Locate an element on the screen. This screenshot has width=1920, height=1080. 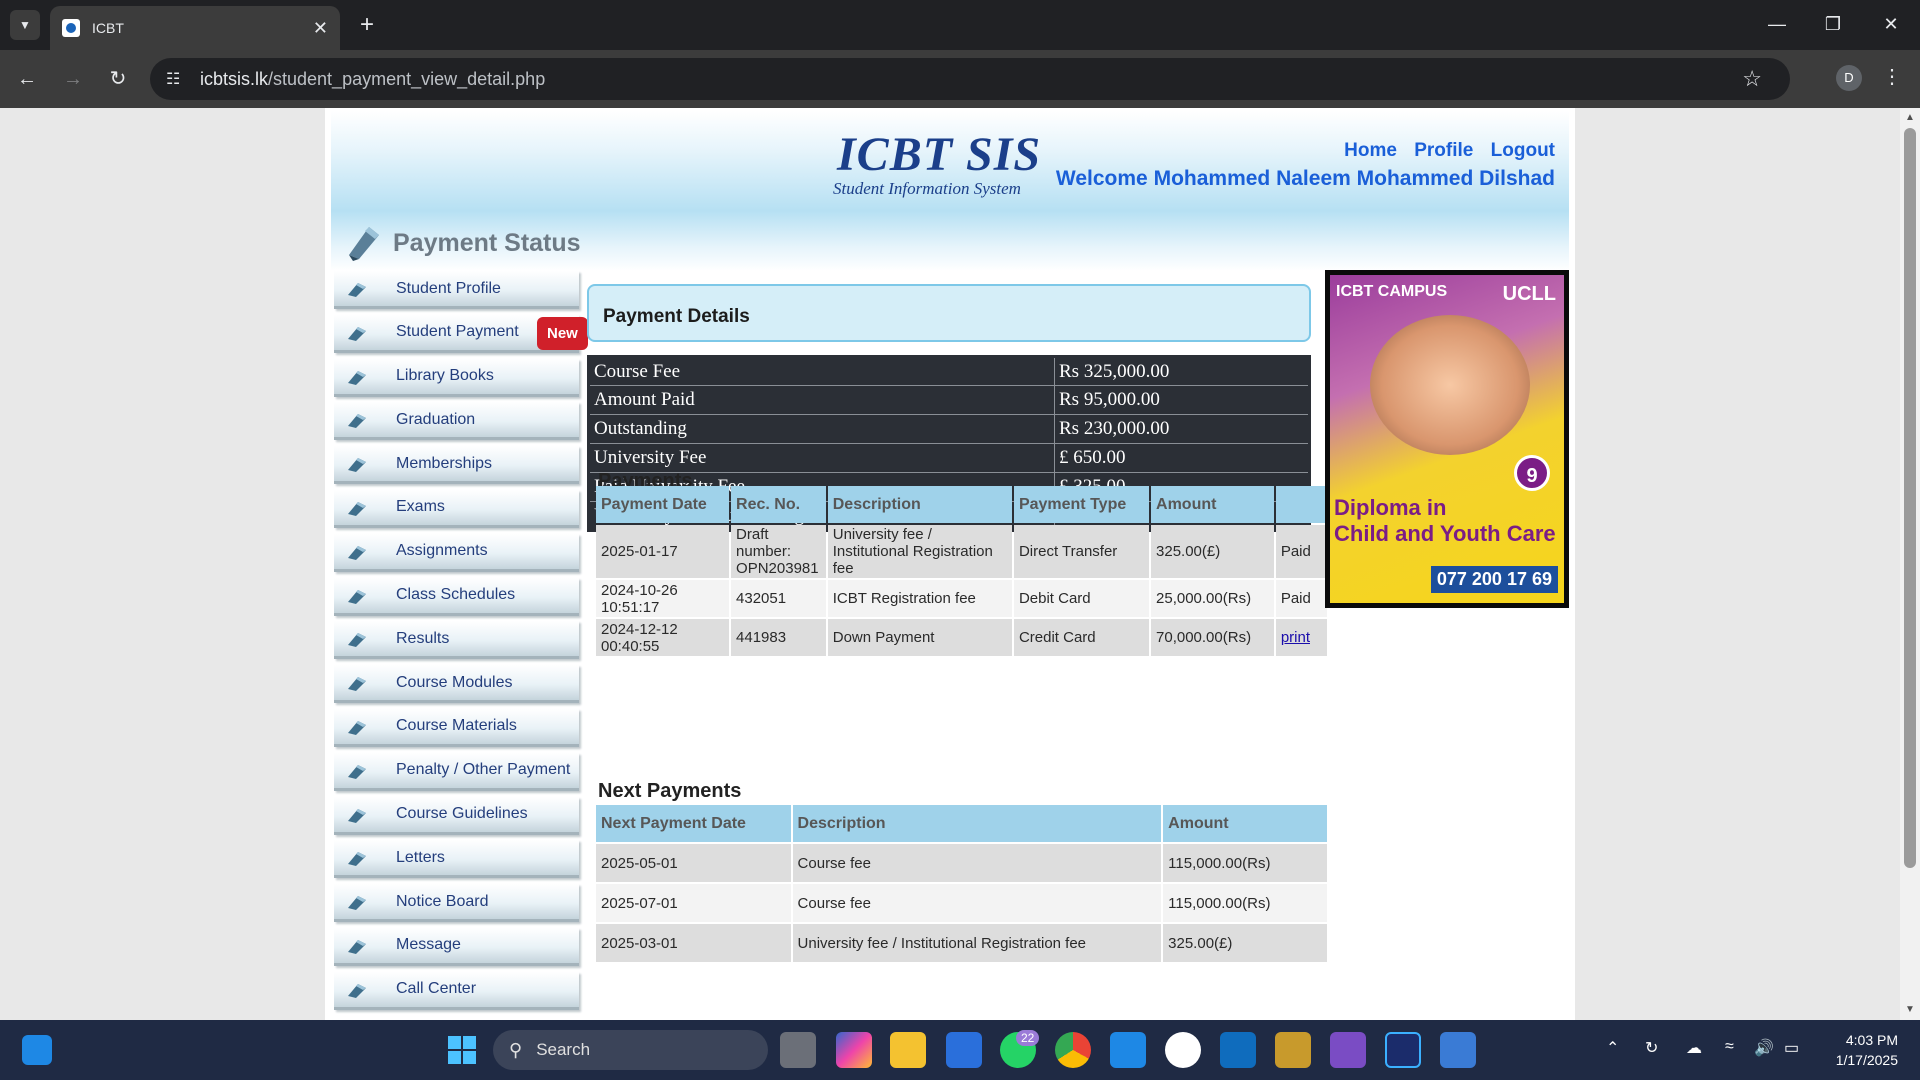
sidebar-item-penalty-other-payment: Penalty / Other Payment is located at coordinates (456, 771).